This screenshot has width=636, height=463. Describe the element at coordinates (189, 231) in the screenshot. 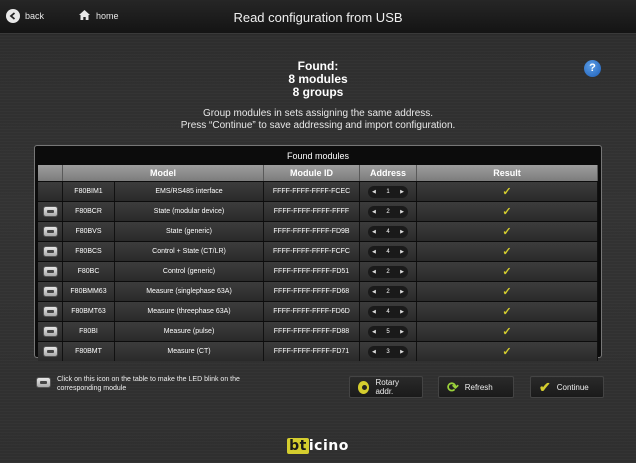

I see `model-description: State (generic)` at that location.